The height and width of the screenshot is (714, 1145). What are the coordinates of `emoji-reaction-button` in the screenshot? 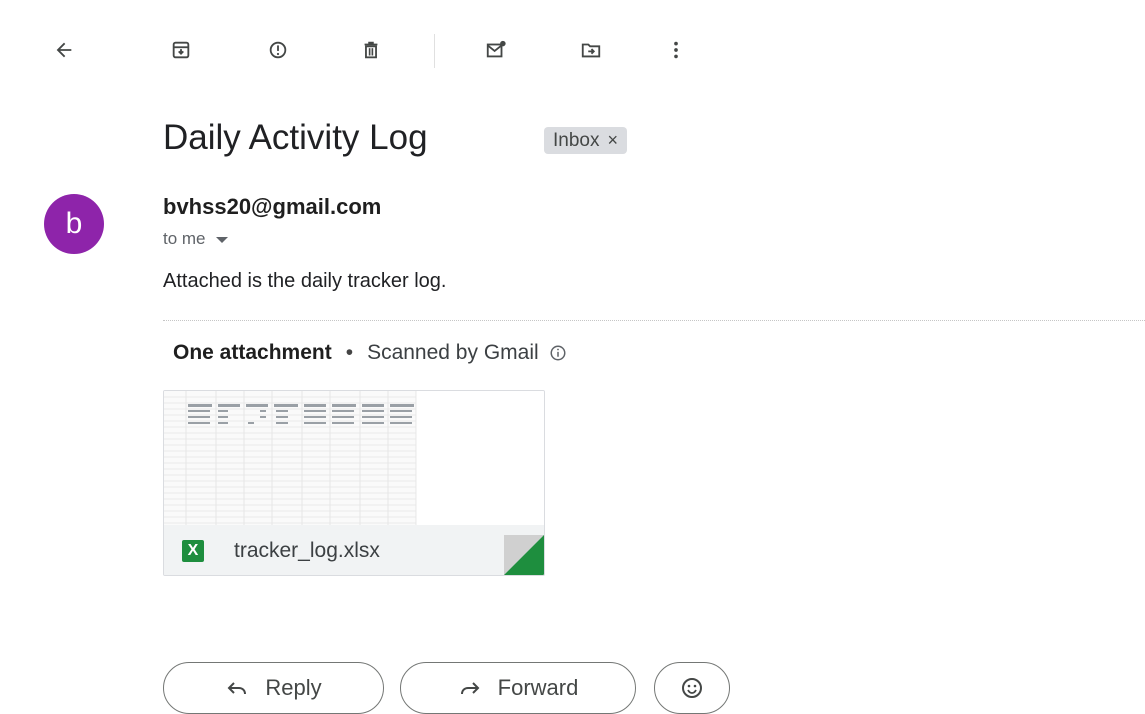 It's located at (692, 688).